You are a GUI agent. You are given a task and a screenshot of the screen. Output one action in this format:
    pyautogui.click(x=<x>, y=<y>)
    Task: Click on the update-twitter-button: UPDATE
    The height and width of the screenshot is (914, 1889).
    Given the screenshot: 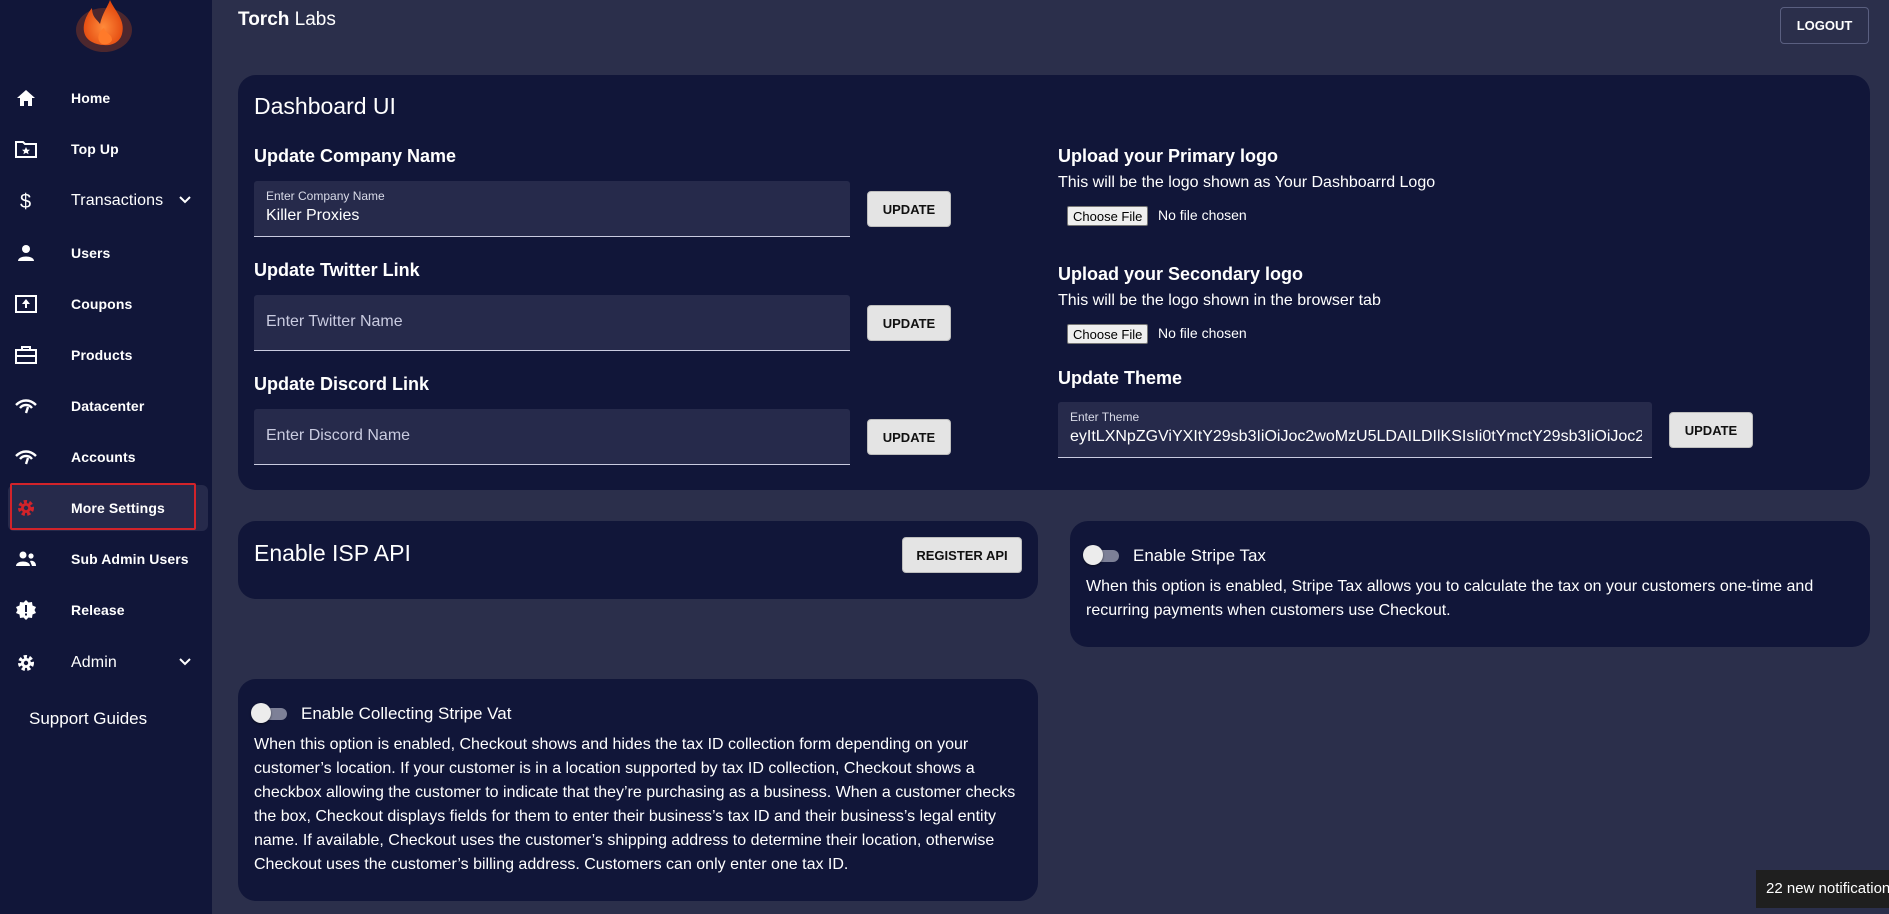 What is the action you would take?
    pyautogui.click(x=909, y=323)
    